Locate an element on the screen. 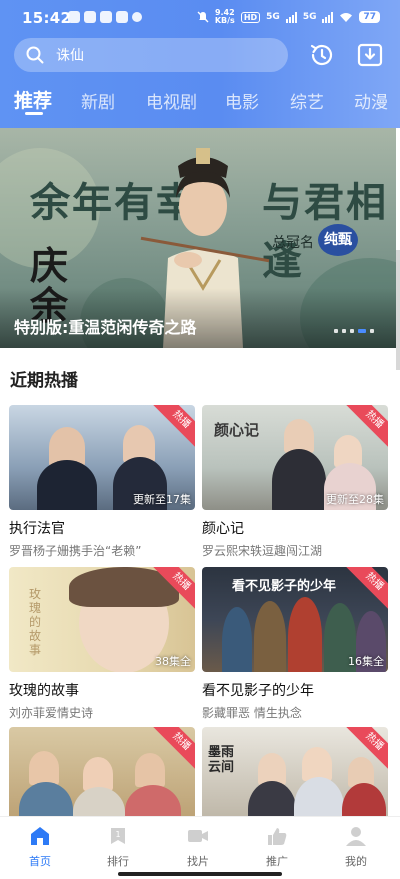 The height and width of the screenshot is (879, 400). banner-caption: 特别版:重温范闲传奇之路 is located at coordinates (105, 327).